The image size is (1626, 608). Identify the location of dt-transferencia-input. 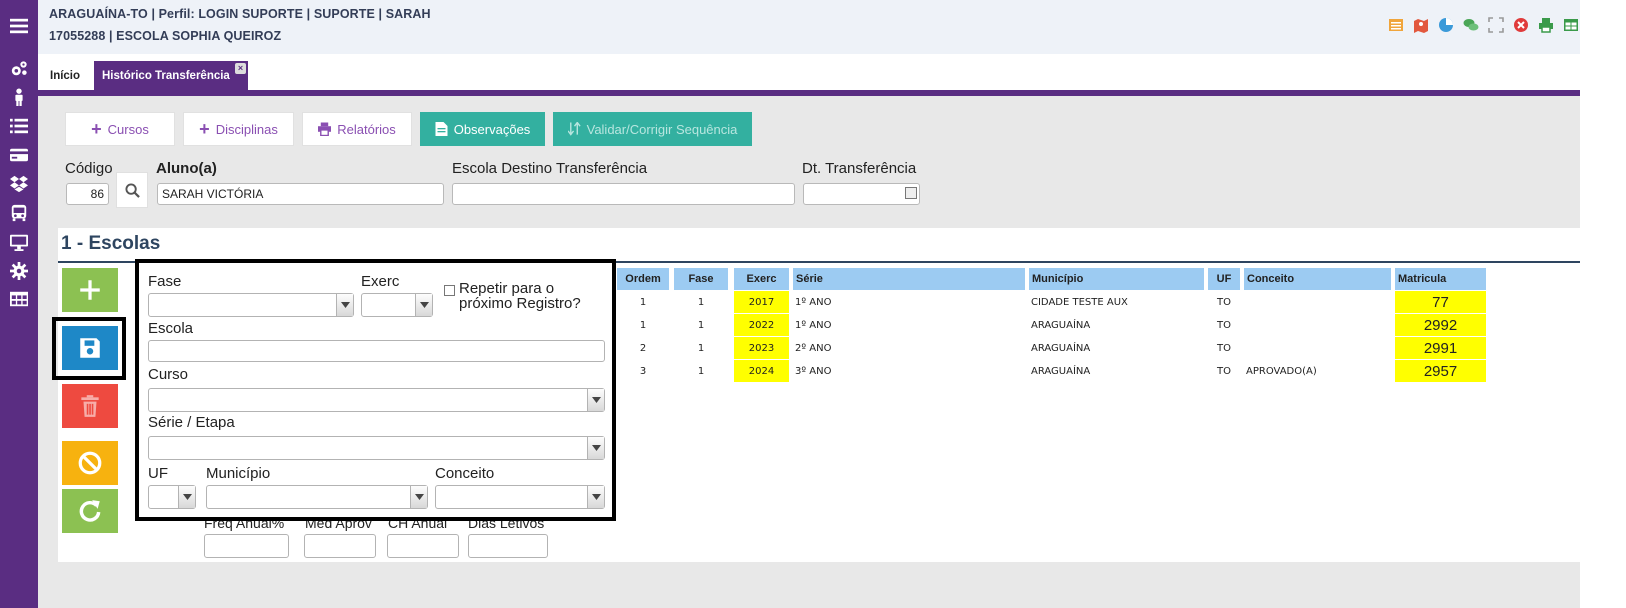
(861, 194).